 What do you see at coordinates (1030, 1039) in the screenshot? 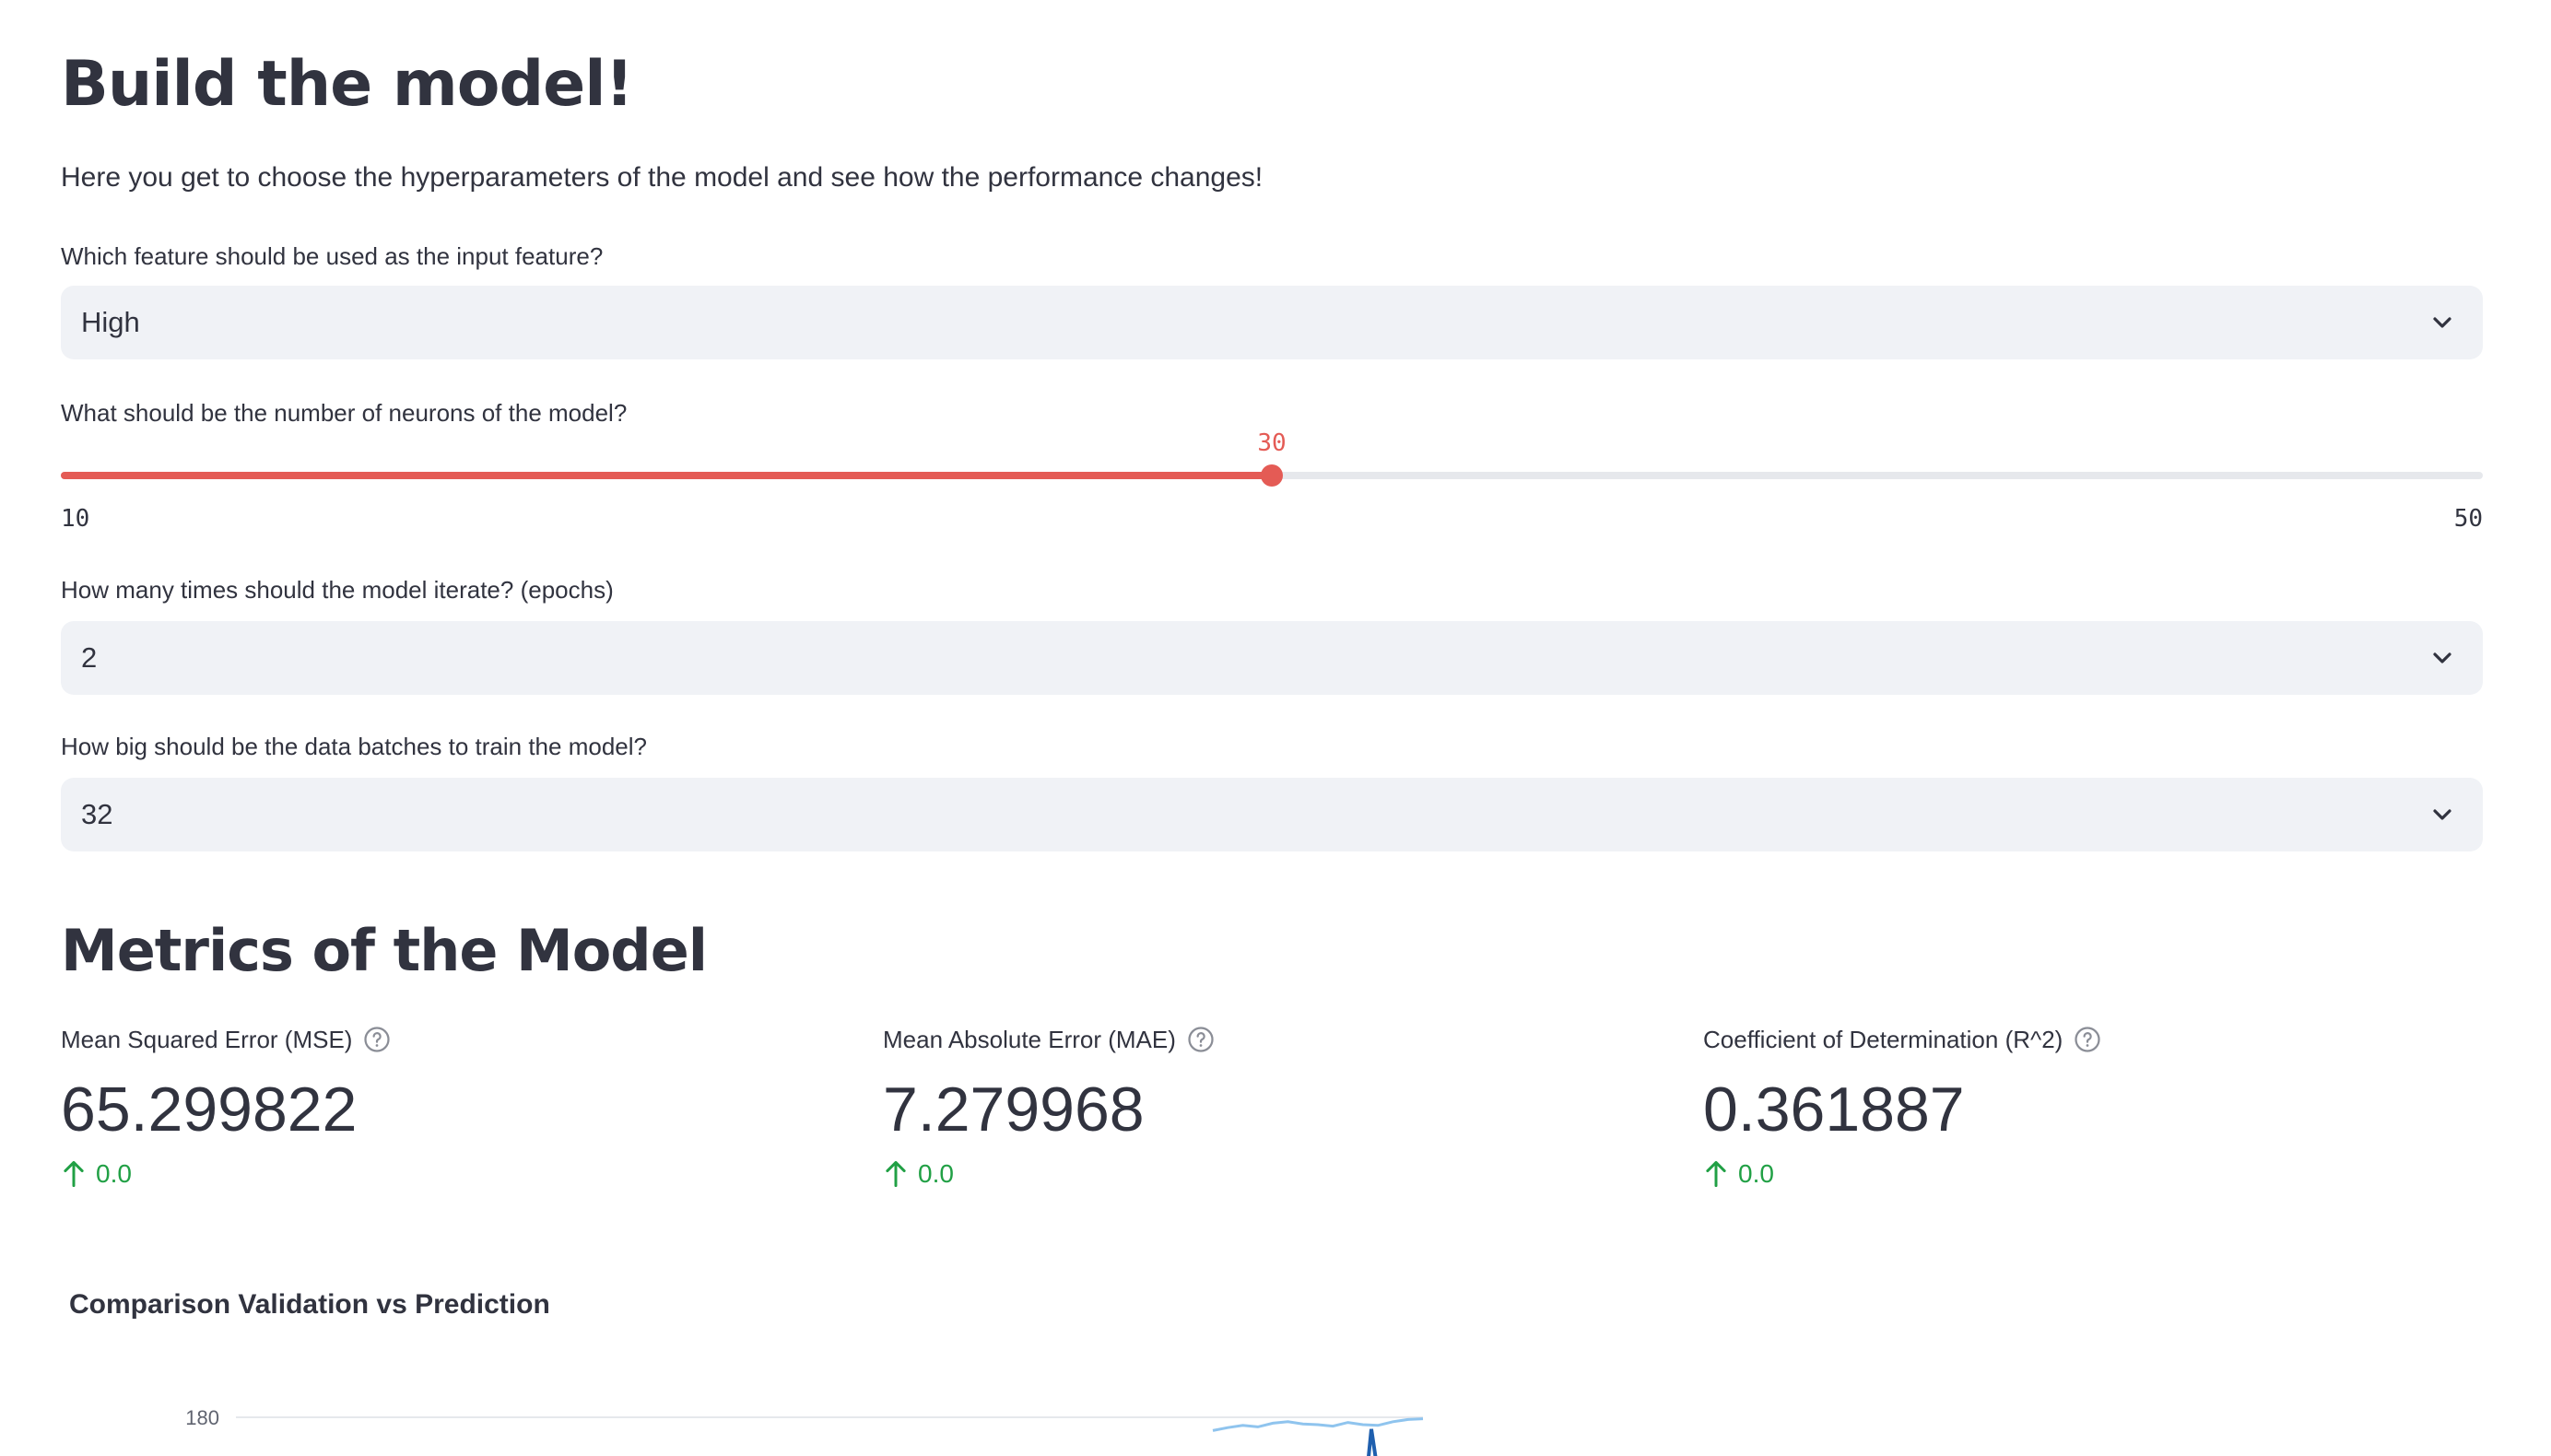
I see `metric-label: Mean Absolute Error (MAE)` at bounding box center [1030, 1039].